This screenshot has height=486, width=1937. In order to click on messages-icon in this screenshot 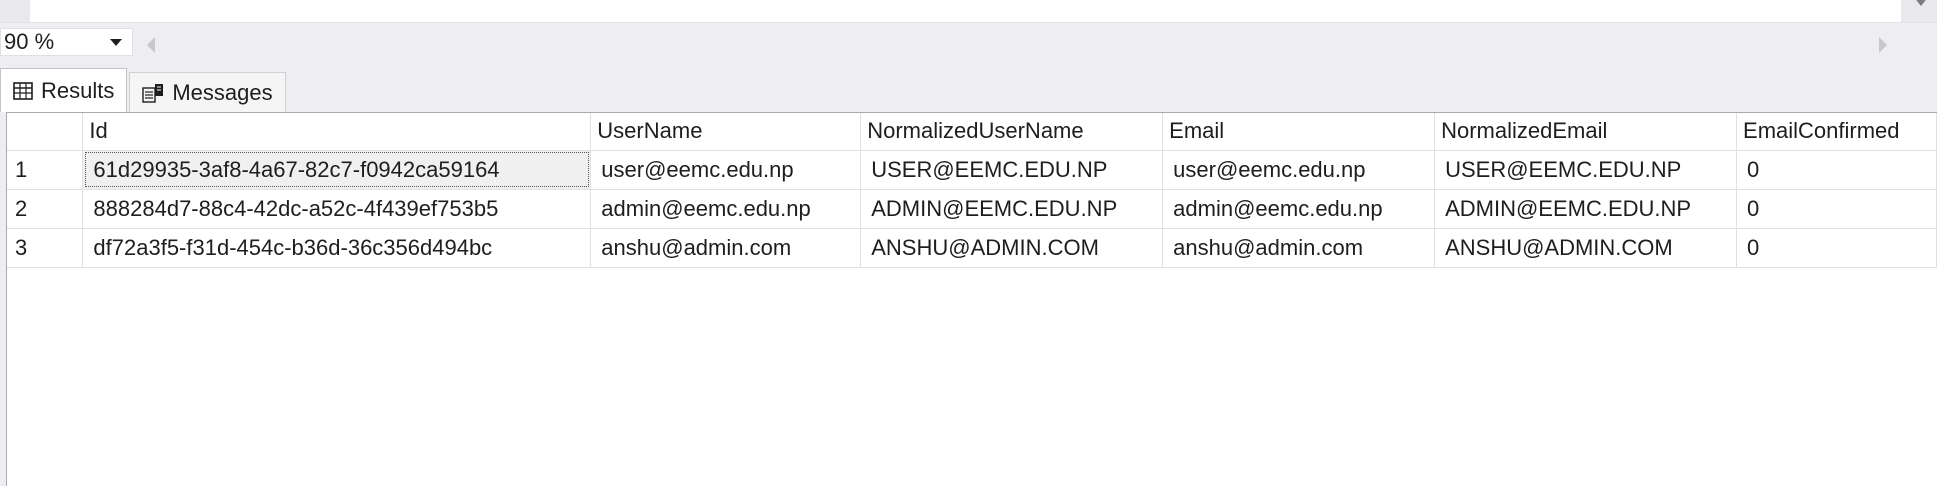, I will do `click(153, 93)`.